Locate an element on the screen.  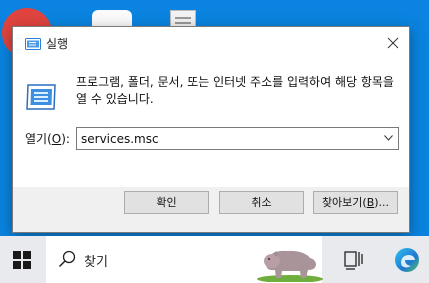
windows-logo-icon is located at coordinates (22, 260).